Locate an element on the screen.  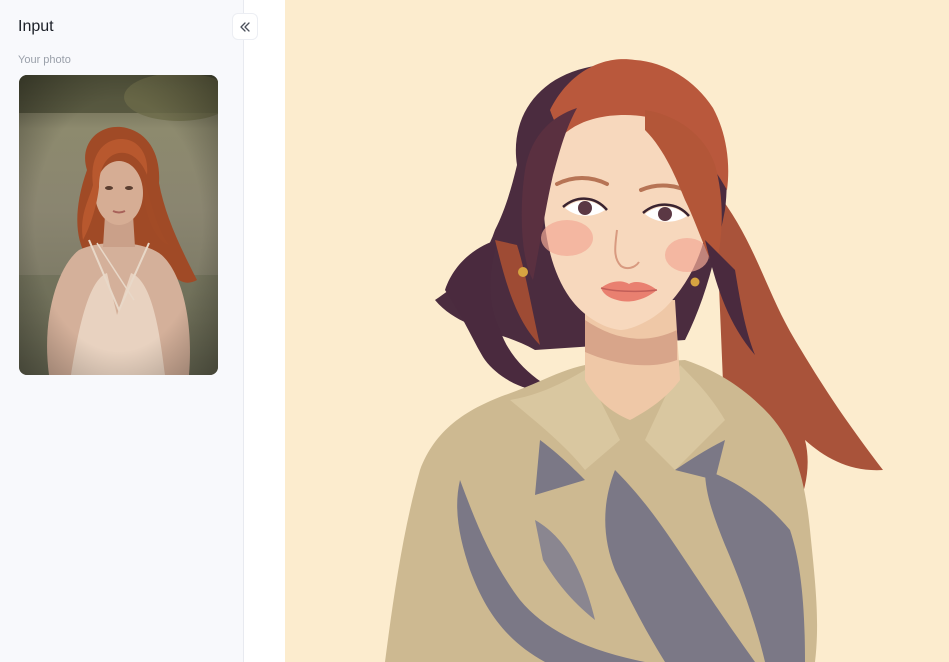
your-photo-label: Your photo is located at coordinates (44, 60).